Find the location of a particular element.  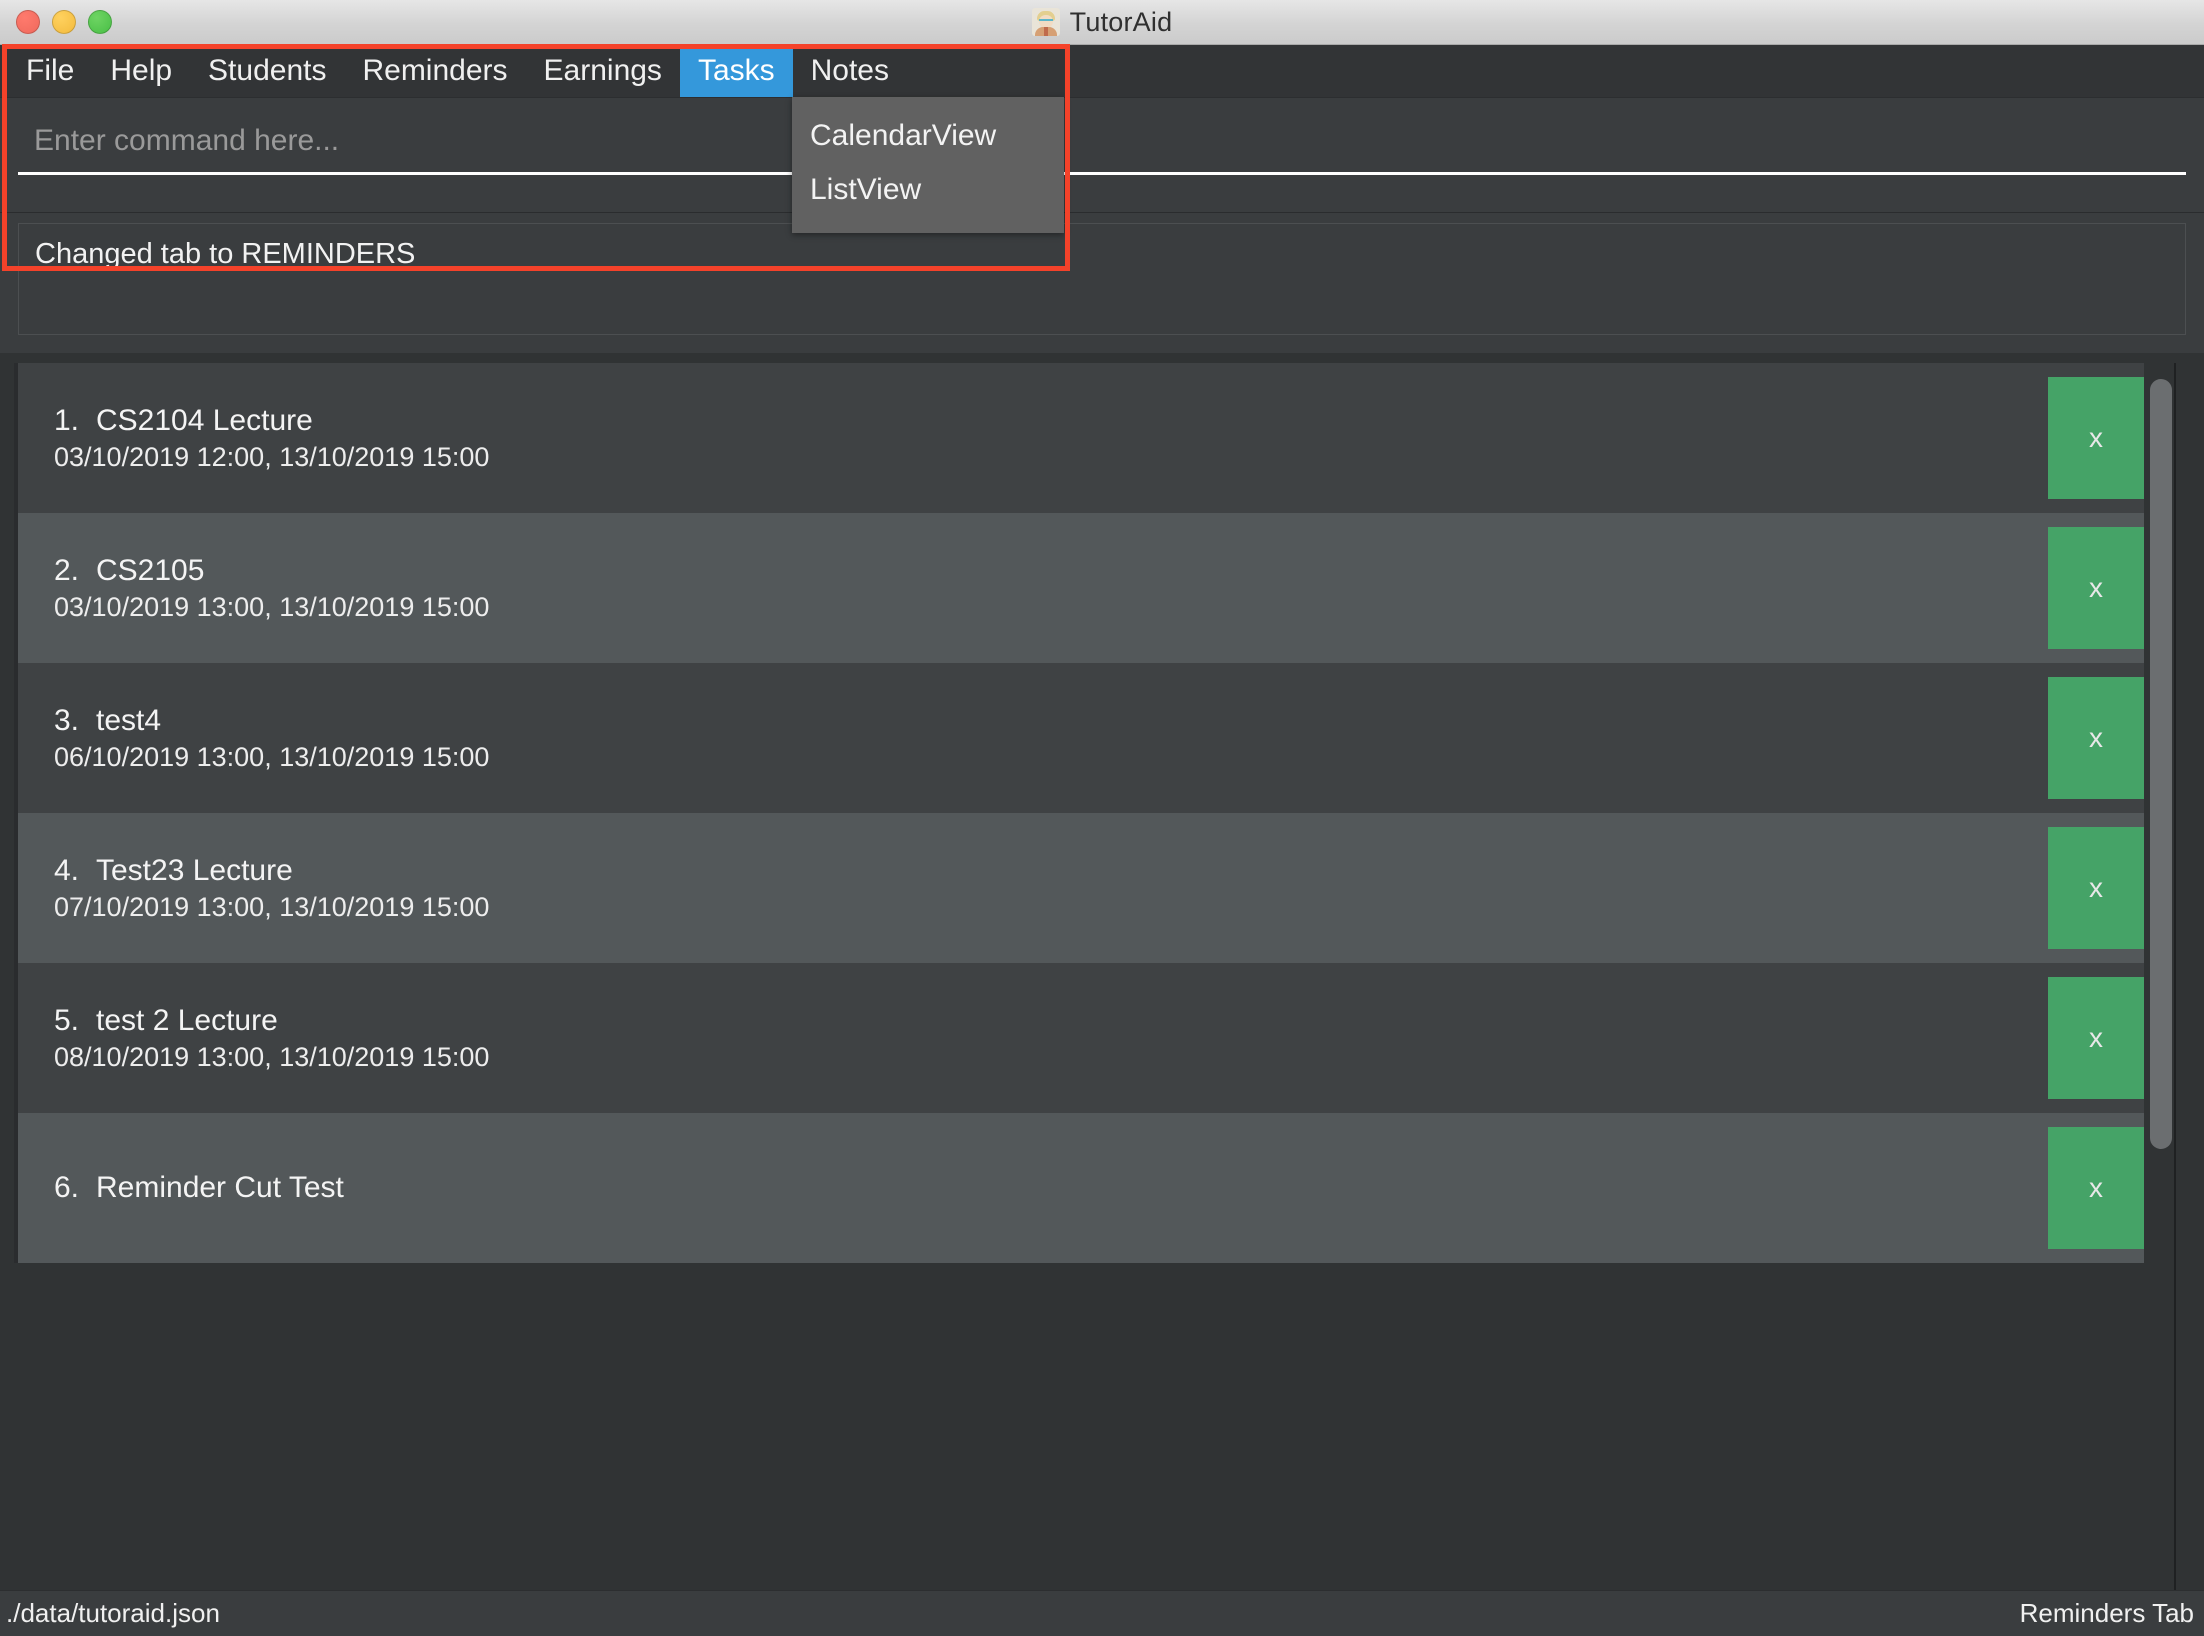

row-dates: 06/10/2019 13:00, 13/10/2019 15:00 is located at coordinates (272, 756).